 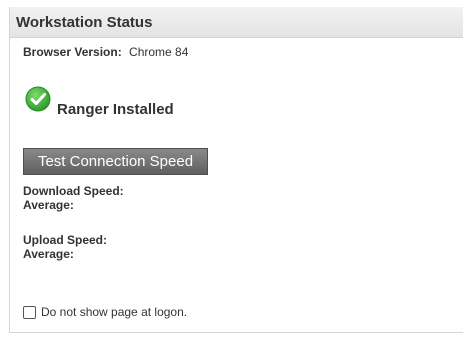 I want to click on ranger-installed-label: Ranger Installed, so click(x=115, y=109).